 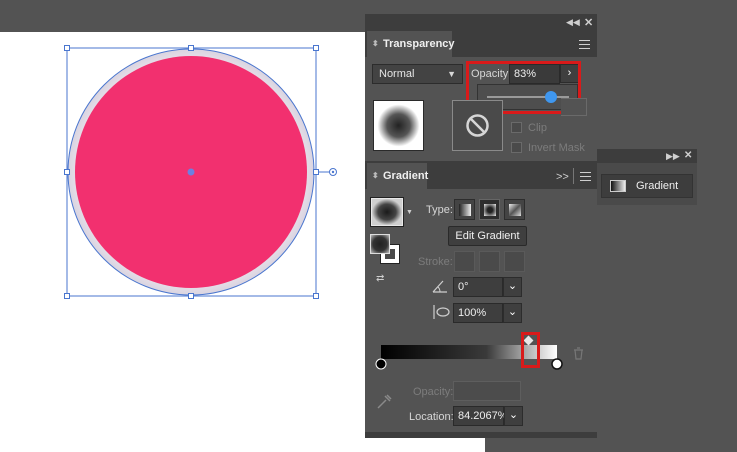 I want to click on artwork-thumbnail, so click(x=398, y=125).